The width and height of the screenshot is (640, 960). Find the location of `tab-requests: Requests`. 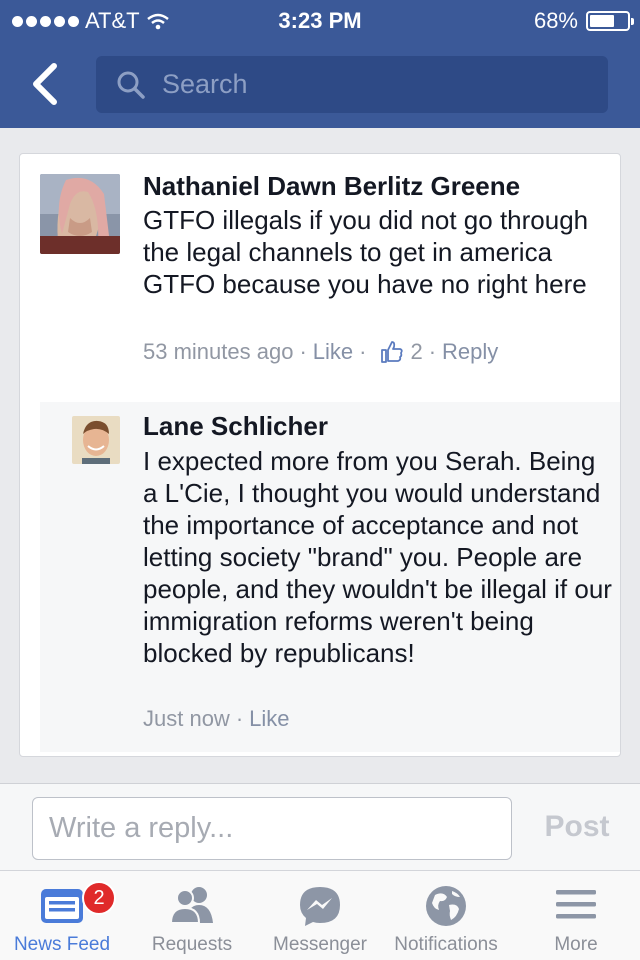

tab-requests: Requests is located at coordinates (192, 915).